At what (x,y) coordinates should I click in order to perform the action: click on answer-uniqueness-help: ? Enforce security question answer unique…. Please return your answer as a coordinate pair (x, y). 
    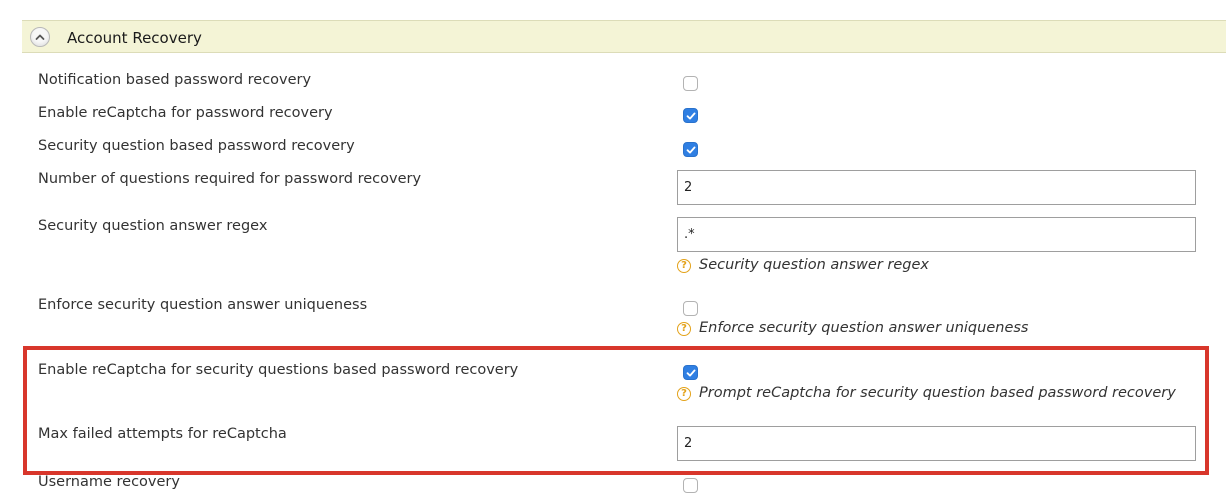
    Looking at the image, I should click on (852, 328).